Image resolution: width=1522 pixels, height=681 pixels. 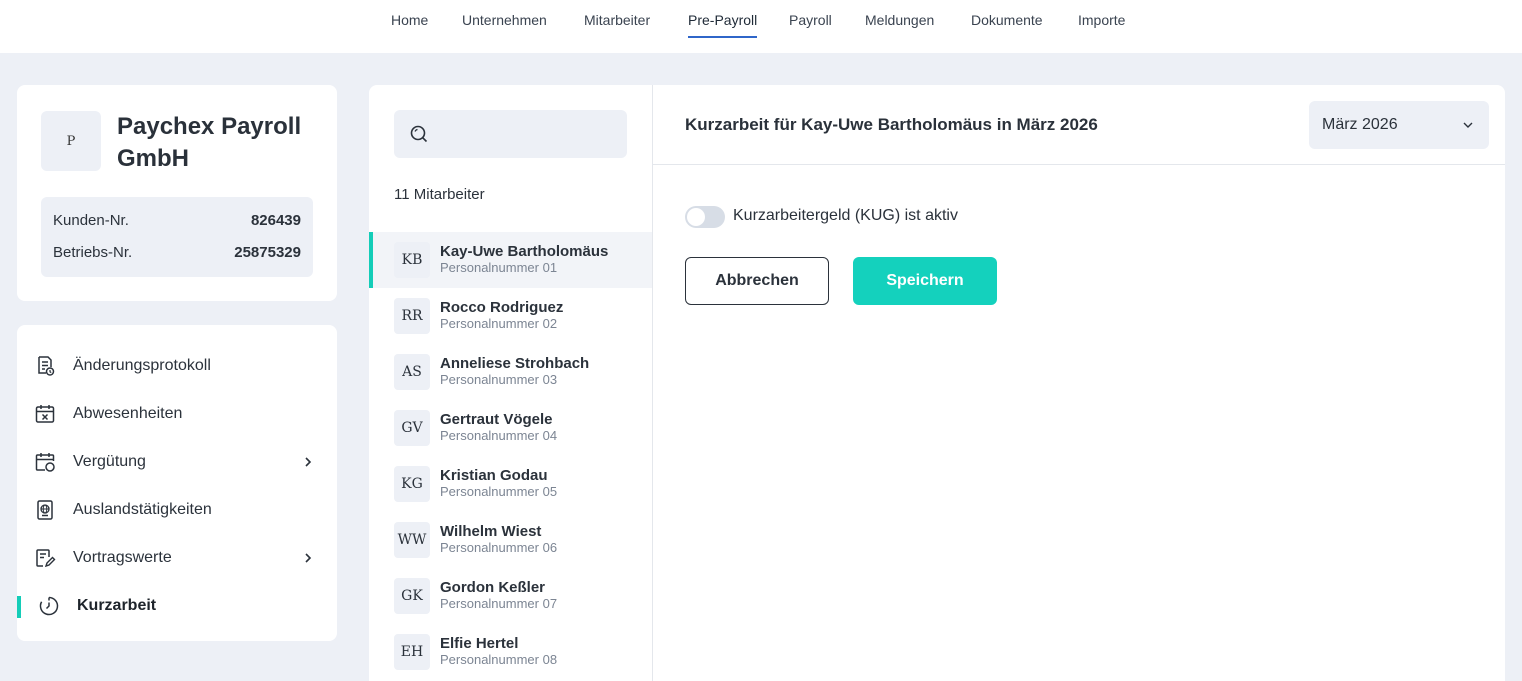 I want to click on employee-list-item: EH Elfie Hertel Personalnummer 08, so click(x=510, y=652).